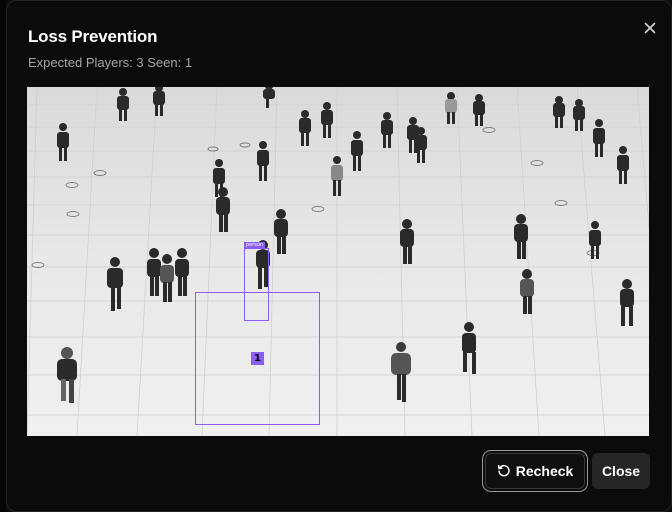  I want to click on close-label: Close, so click(621, 471).